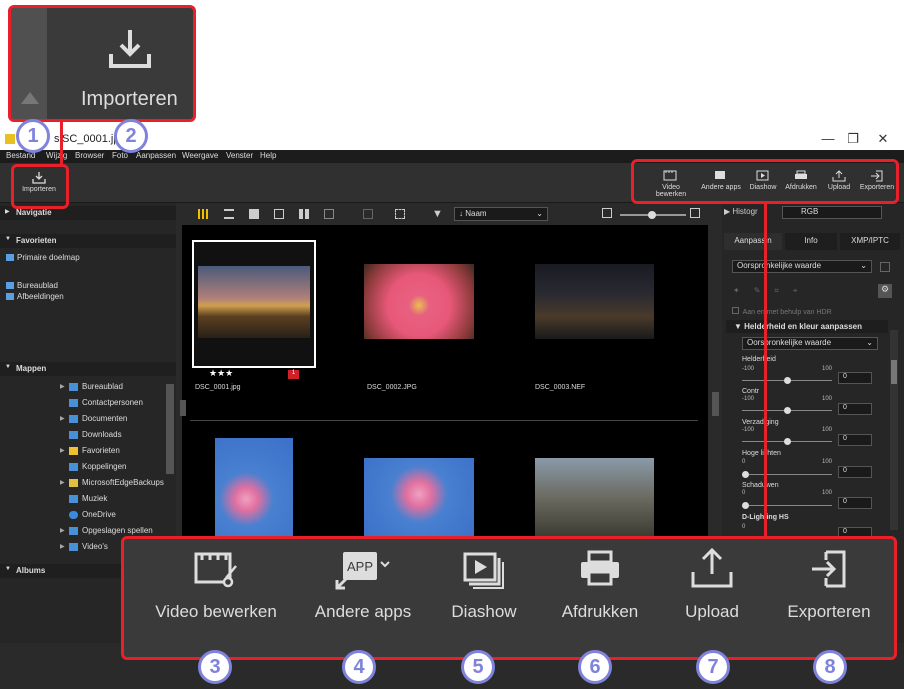  Describe the element at coordinates (783, 291) in the screenshot. I see `adjust-tool-icons: ✦✎⌗⌖` at that location.